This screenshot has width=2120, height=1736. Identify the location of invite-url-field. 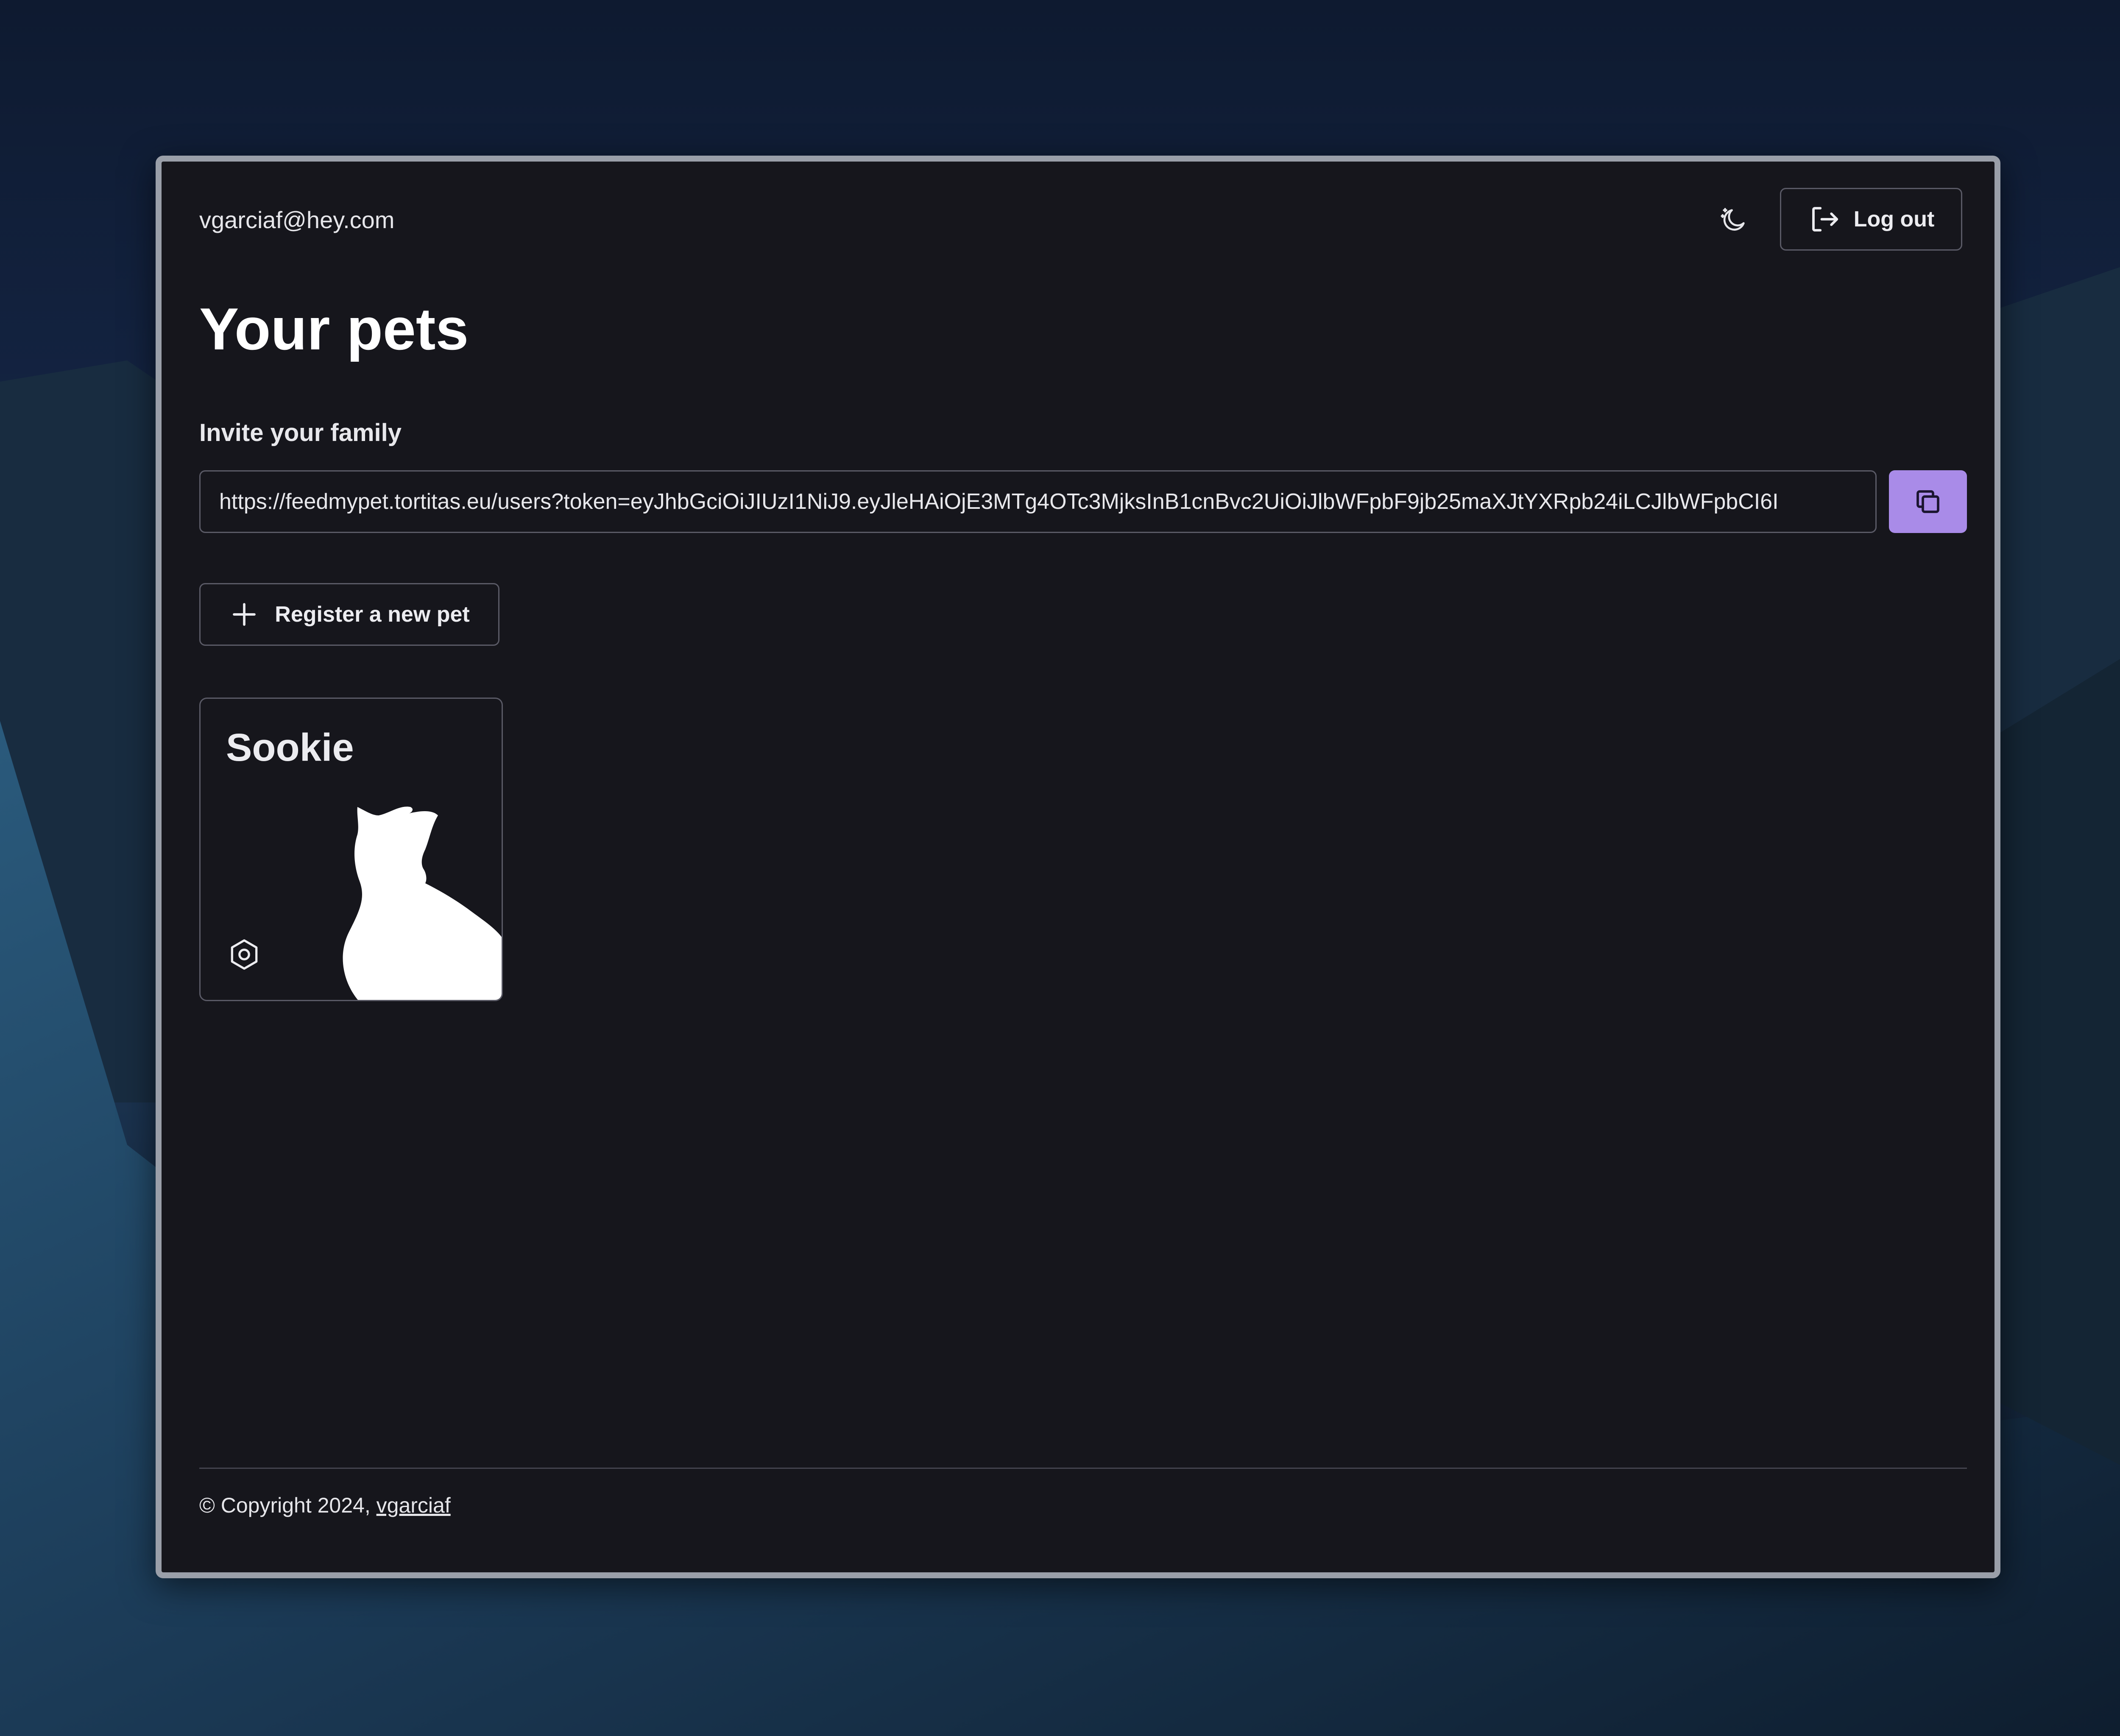
(1038, 501).